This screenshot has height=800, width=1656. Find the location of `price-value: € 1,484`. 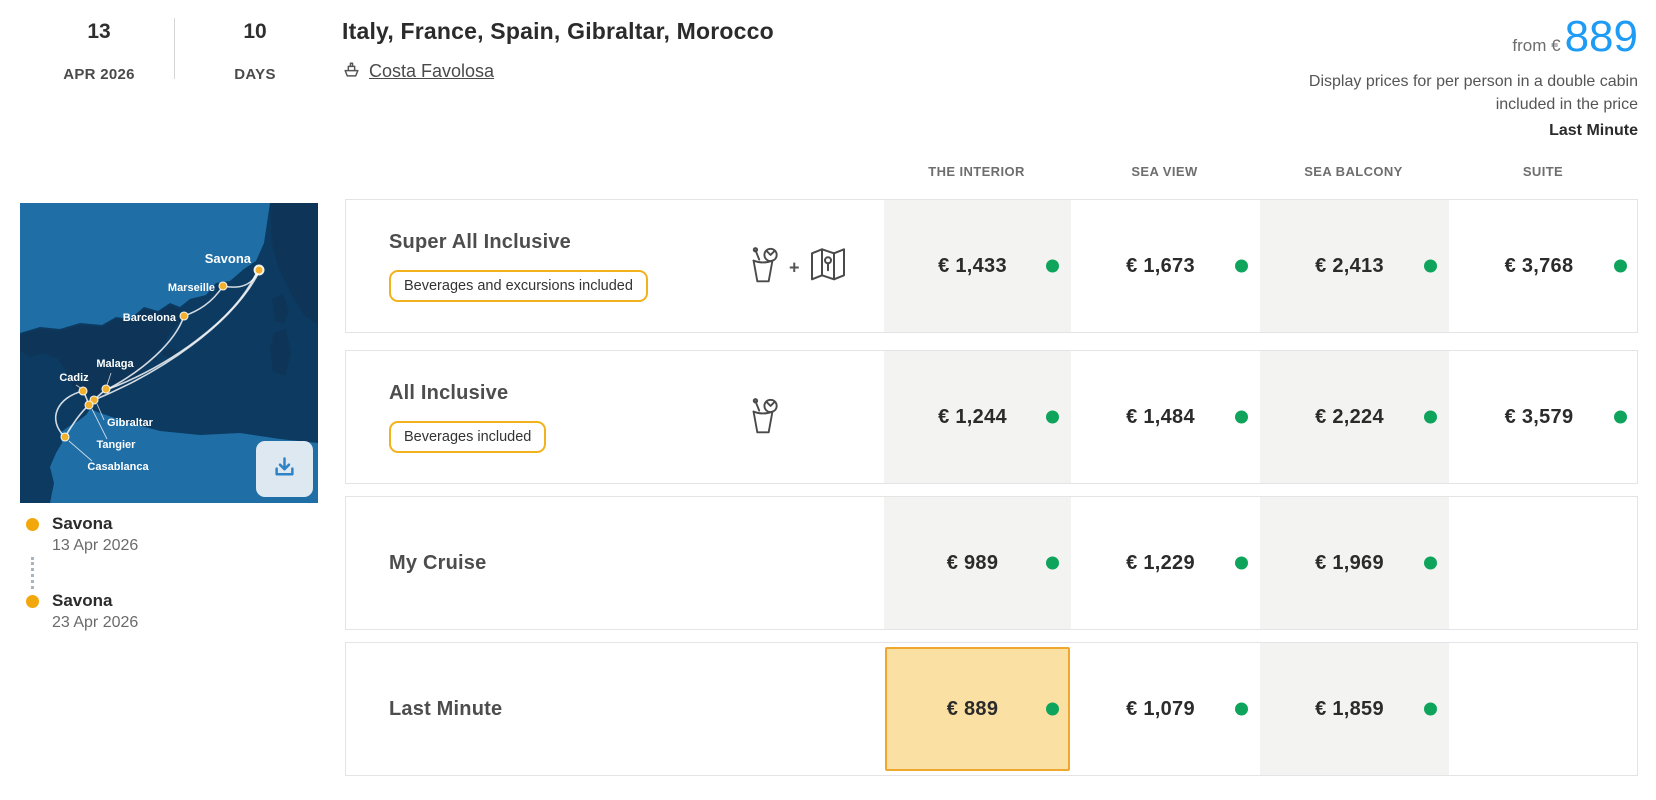

price-value: € 1,484 is located at coordinates (1160, 416).